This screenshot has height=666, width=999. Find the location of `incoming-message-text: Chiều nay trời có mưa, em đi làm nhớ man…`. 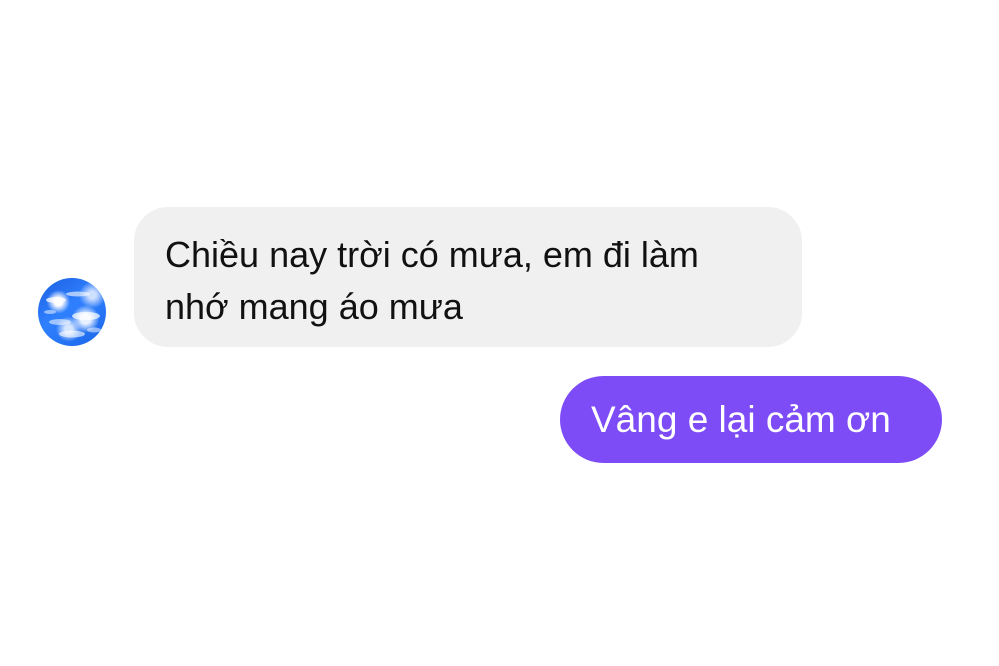

incoming-message-text: Chiều nay trời có mưa, em đi làm nhớ man… is located at coordinates (432, 280).